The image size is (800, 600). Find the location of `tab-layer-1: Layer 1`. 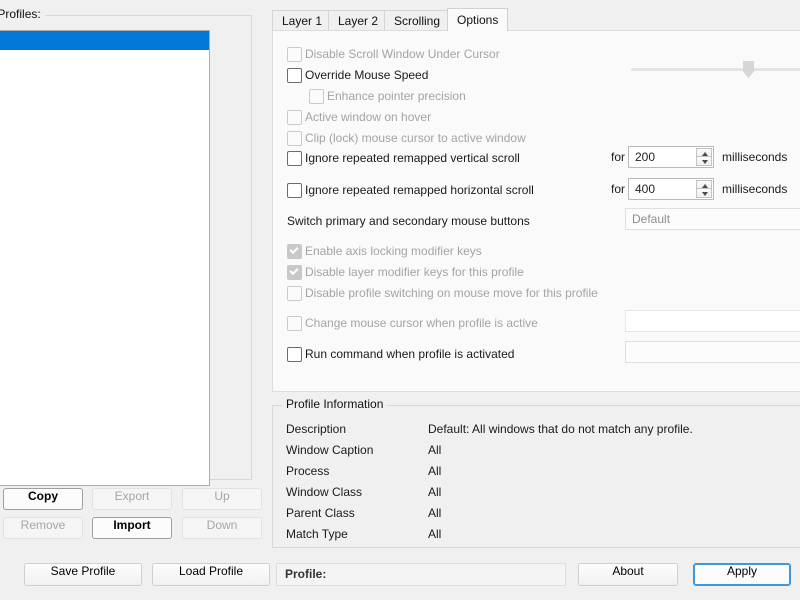

tab-layer-1: Layer 1 is located at coordinates (302, 20).